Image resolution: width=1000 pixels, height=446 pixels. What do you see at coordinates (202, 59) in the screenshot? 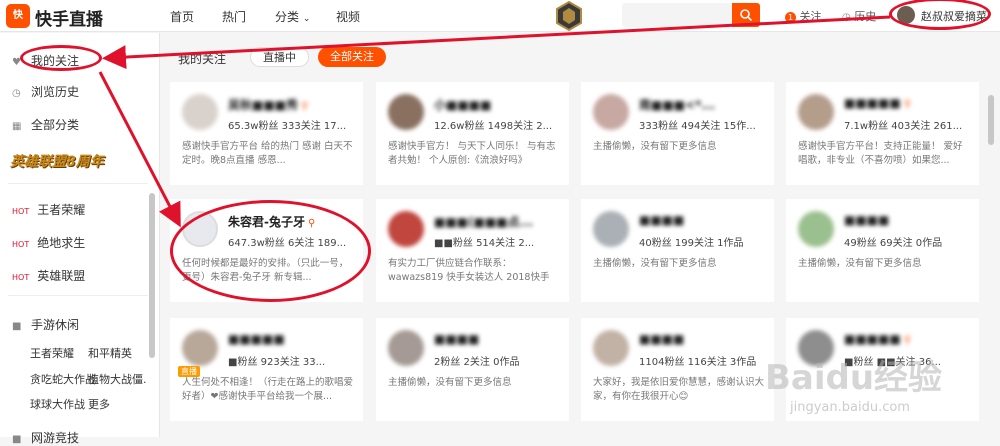
I see `page-title: 我的关注` at bounding box center [202, 59].